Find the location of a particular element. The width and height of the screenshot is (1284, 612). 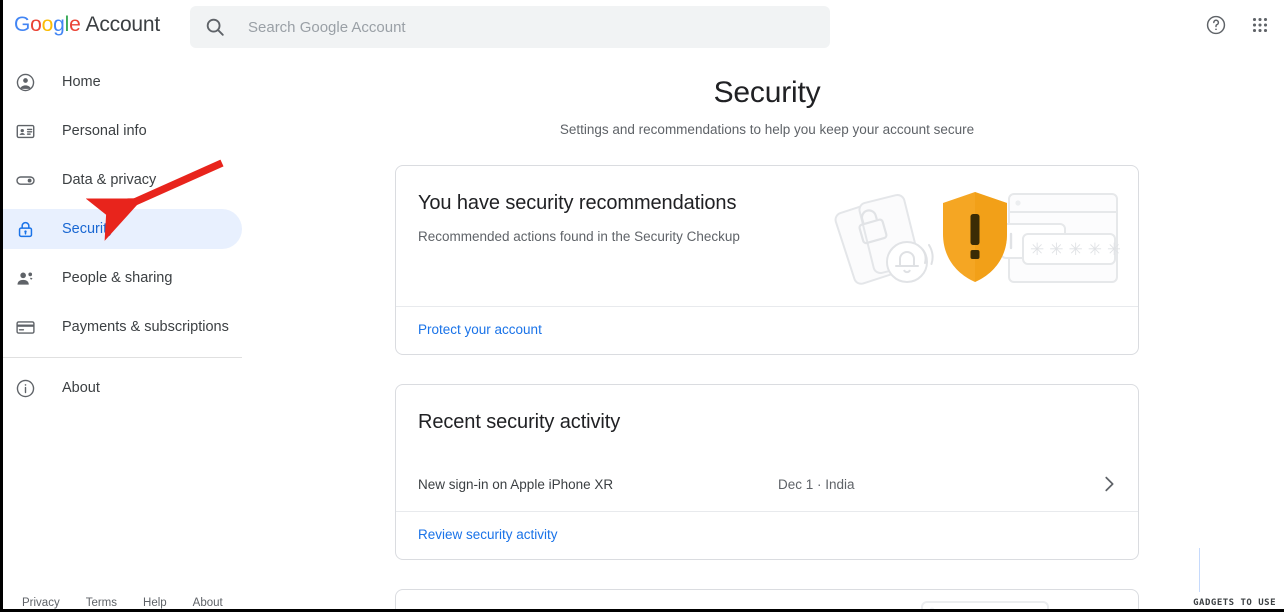

top-app-bar: Google Account is located at coordinates (642, 27).